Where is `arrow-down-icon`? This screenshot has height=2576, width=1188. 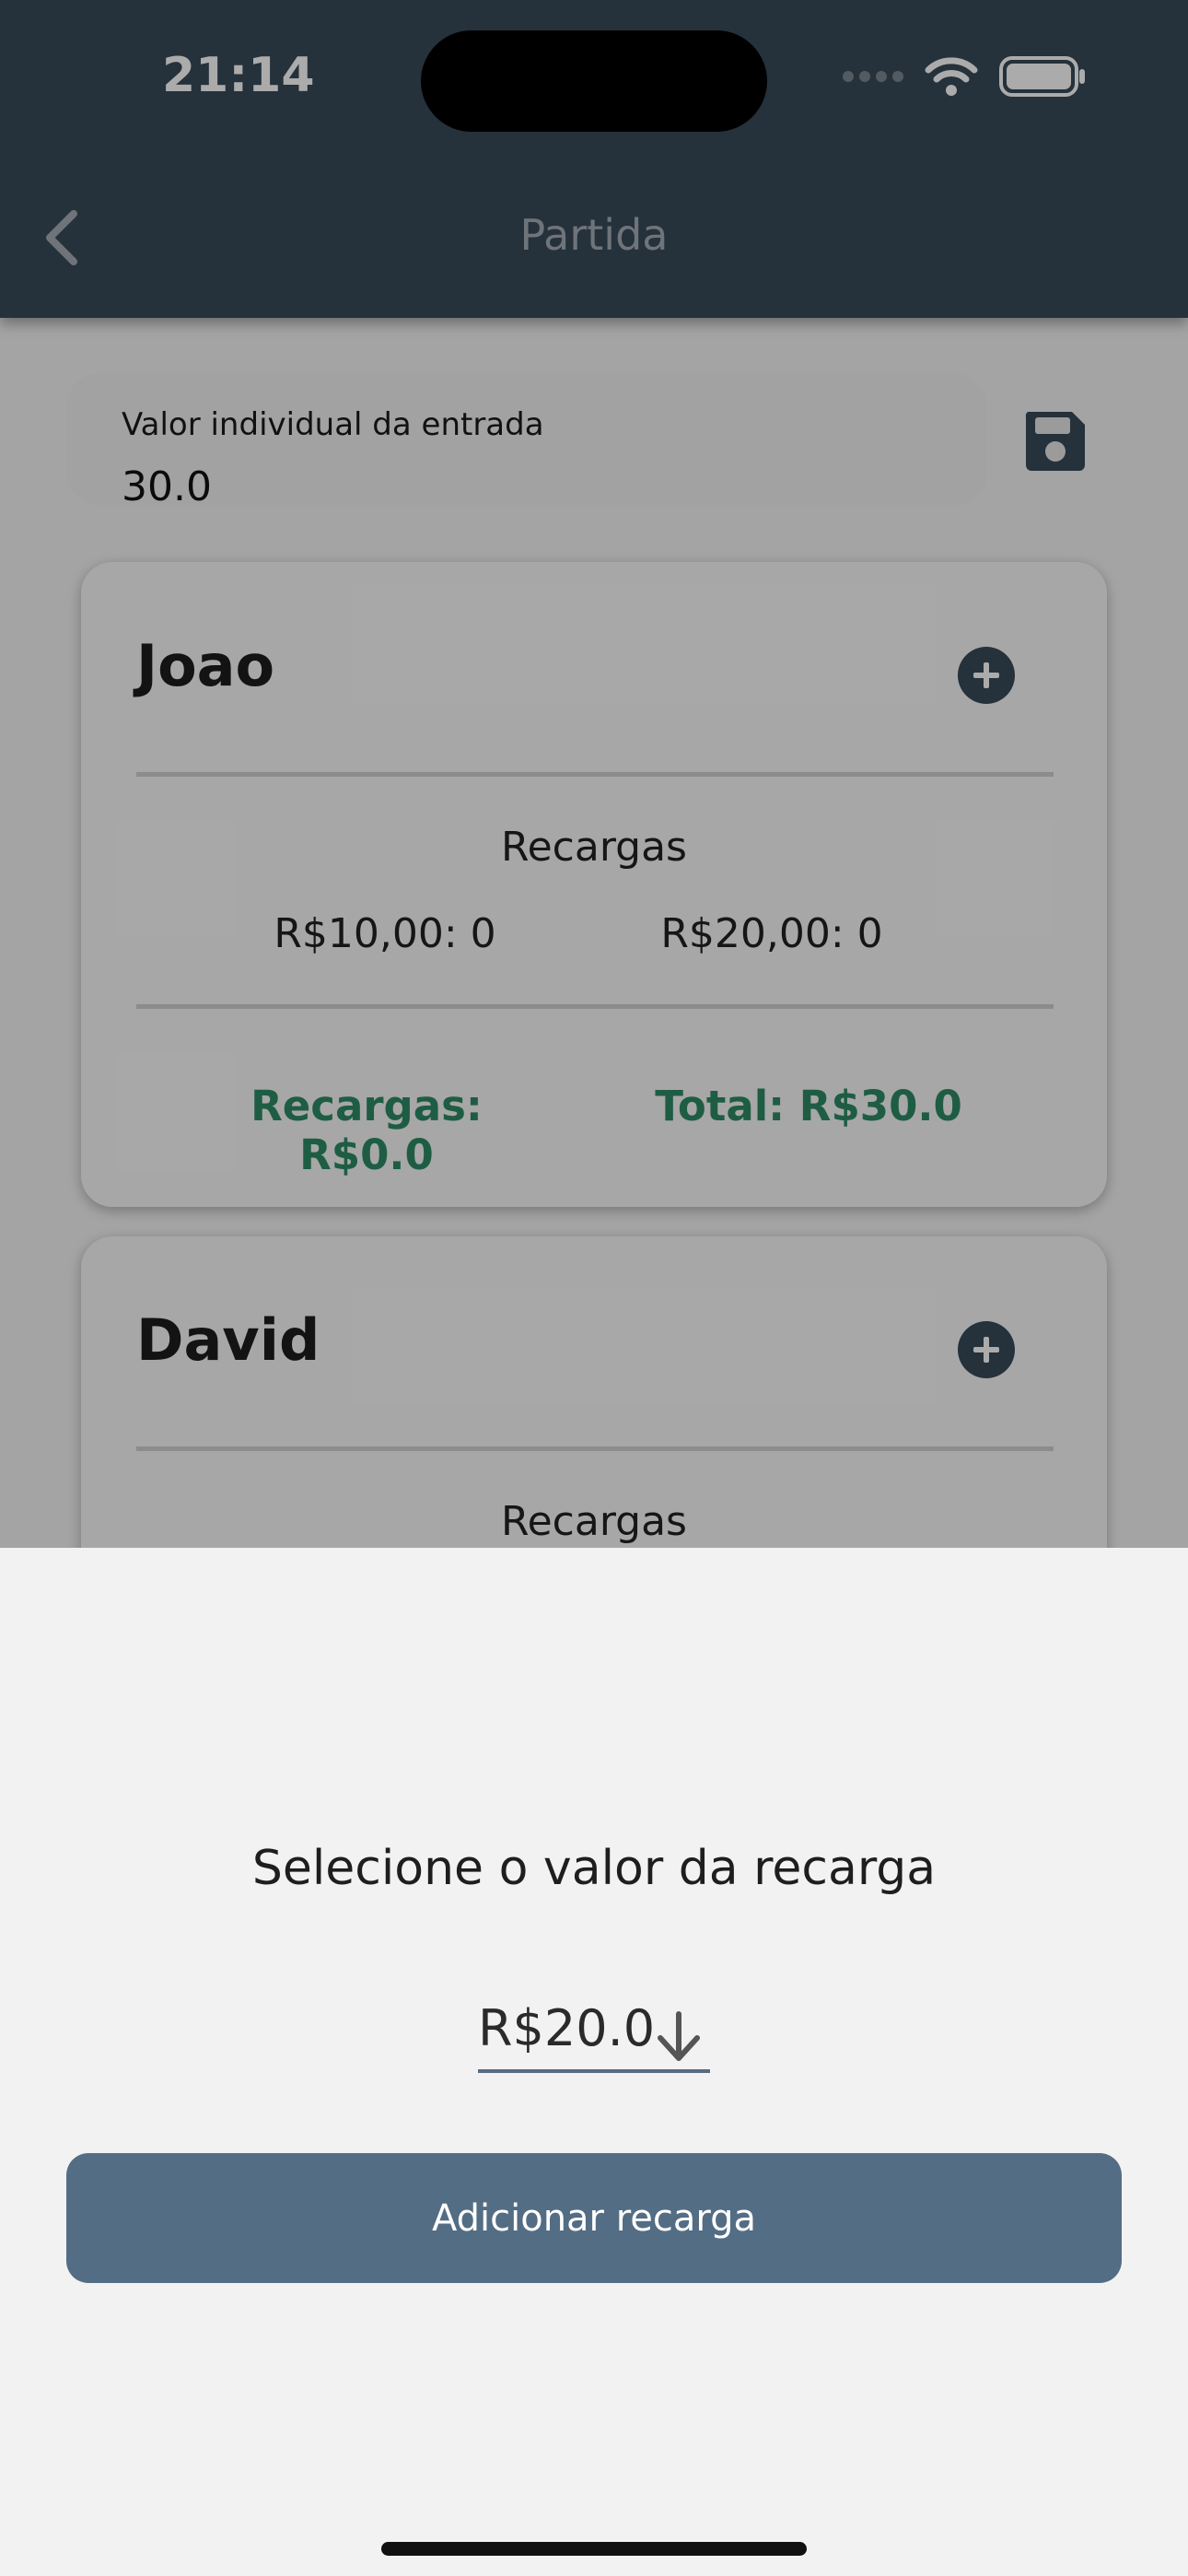 arrow-down-icon is located at coordinates (679, 2036).